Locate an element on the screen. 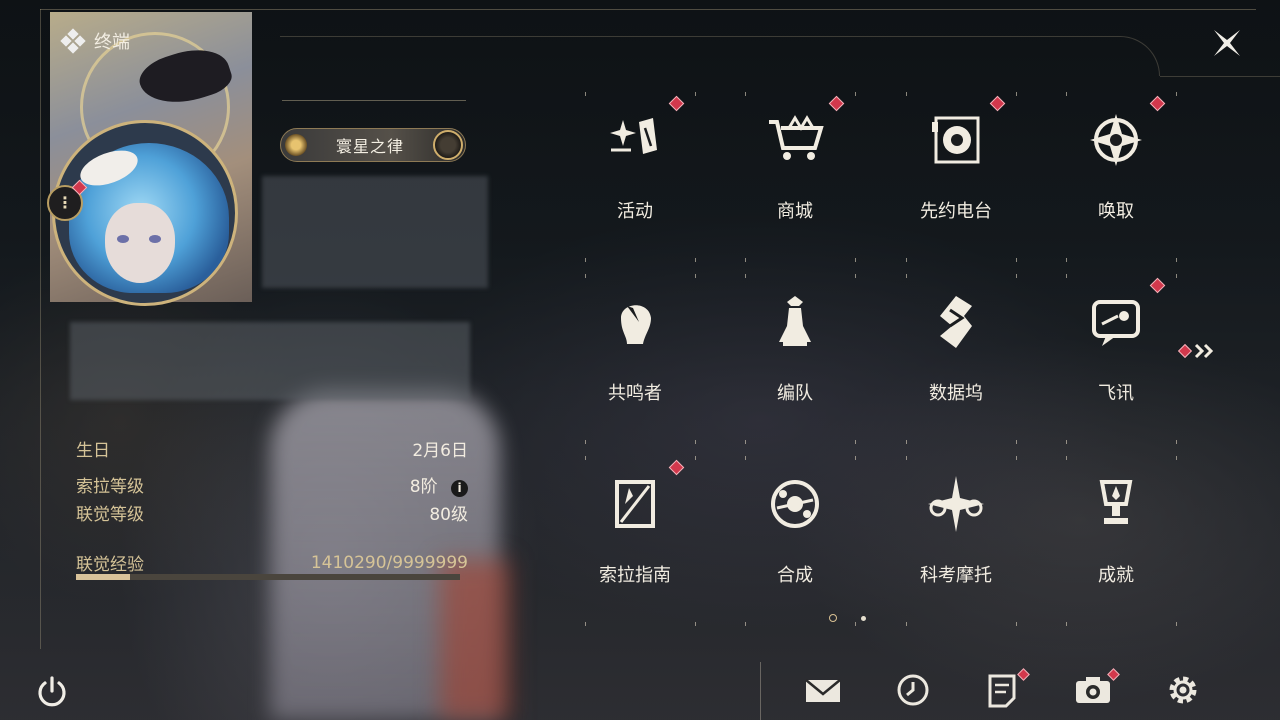 This screenshot has height=720, width=1280. page-dot is located at coordinates (863, 618).